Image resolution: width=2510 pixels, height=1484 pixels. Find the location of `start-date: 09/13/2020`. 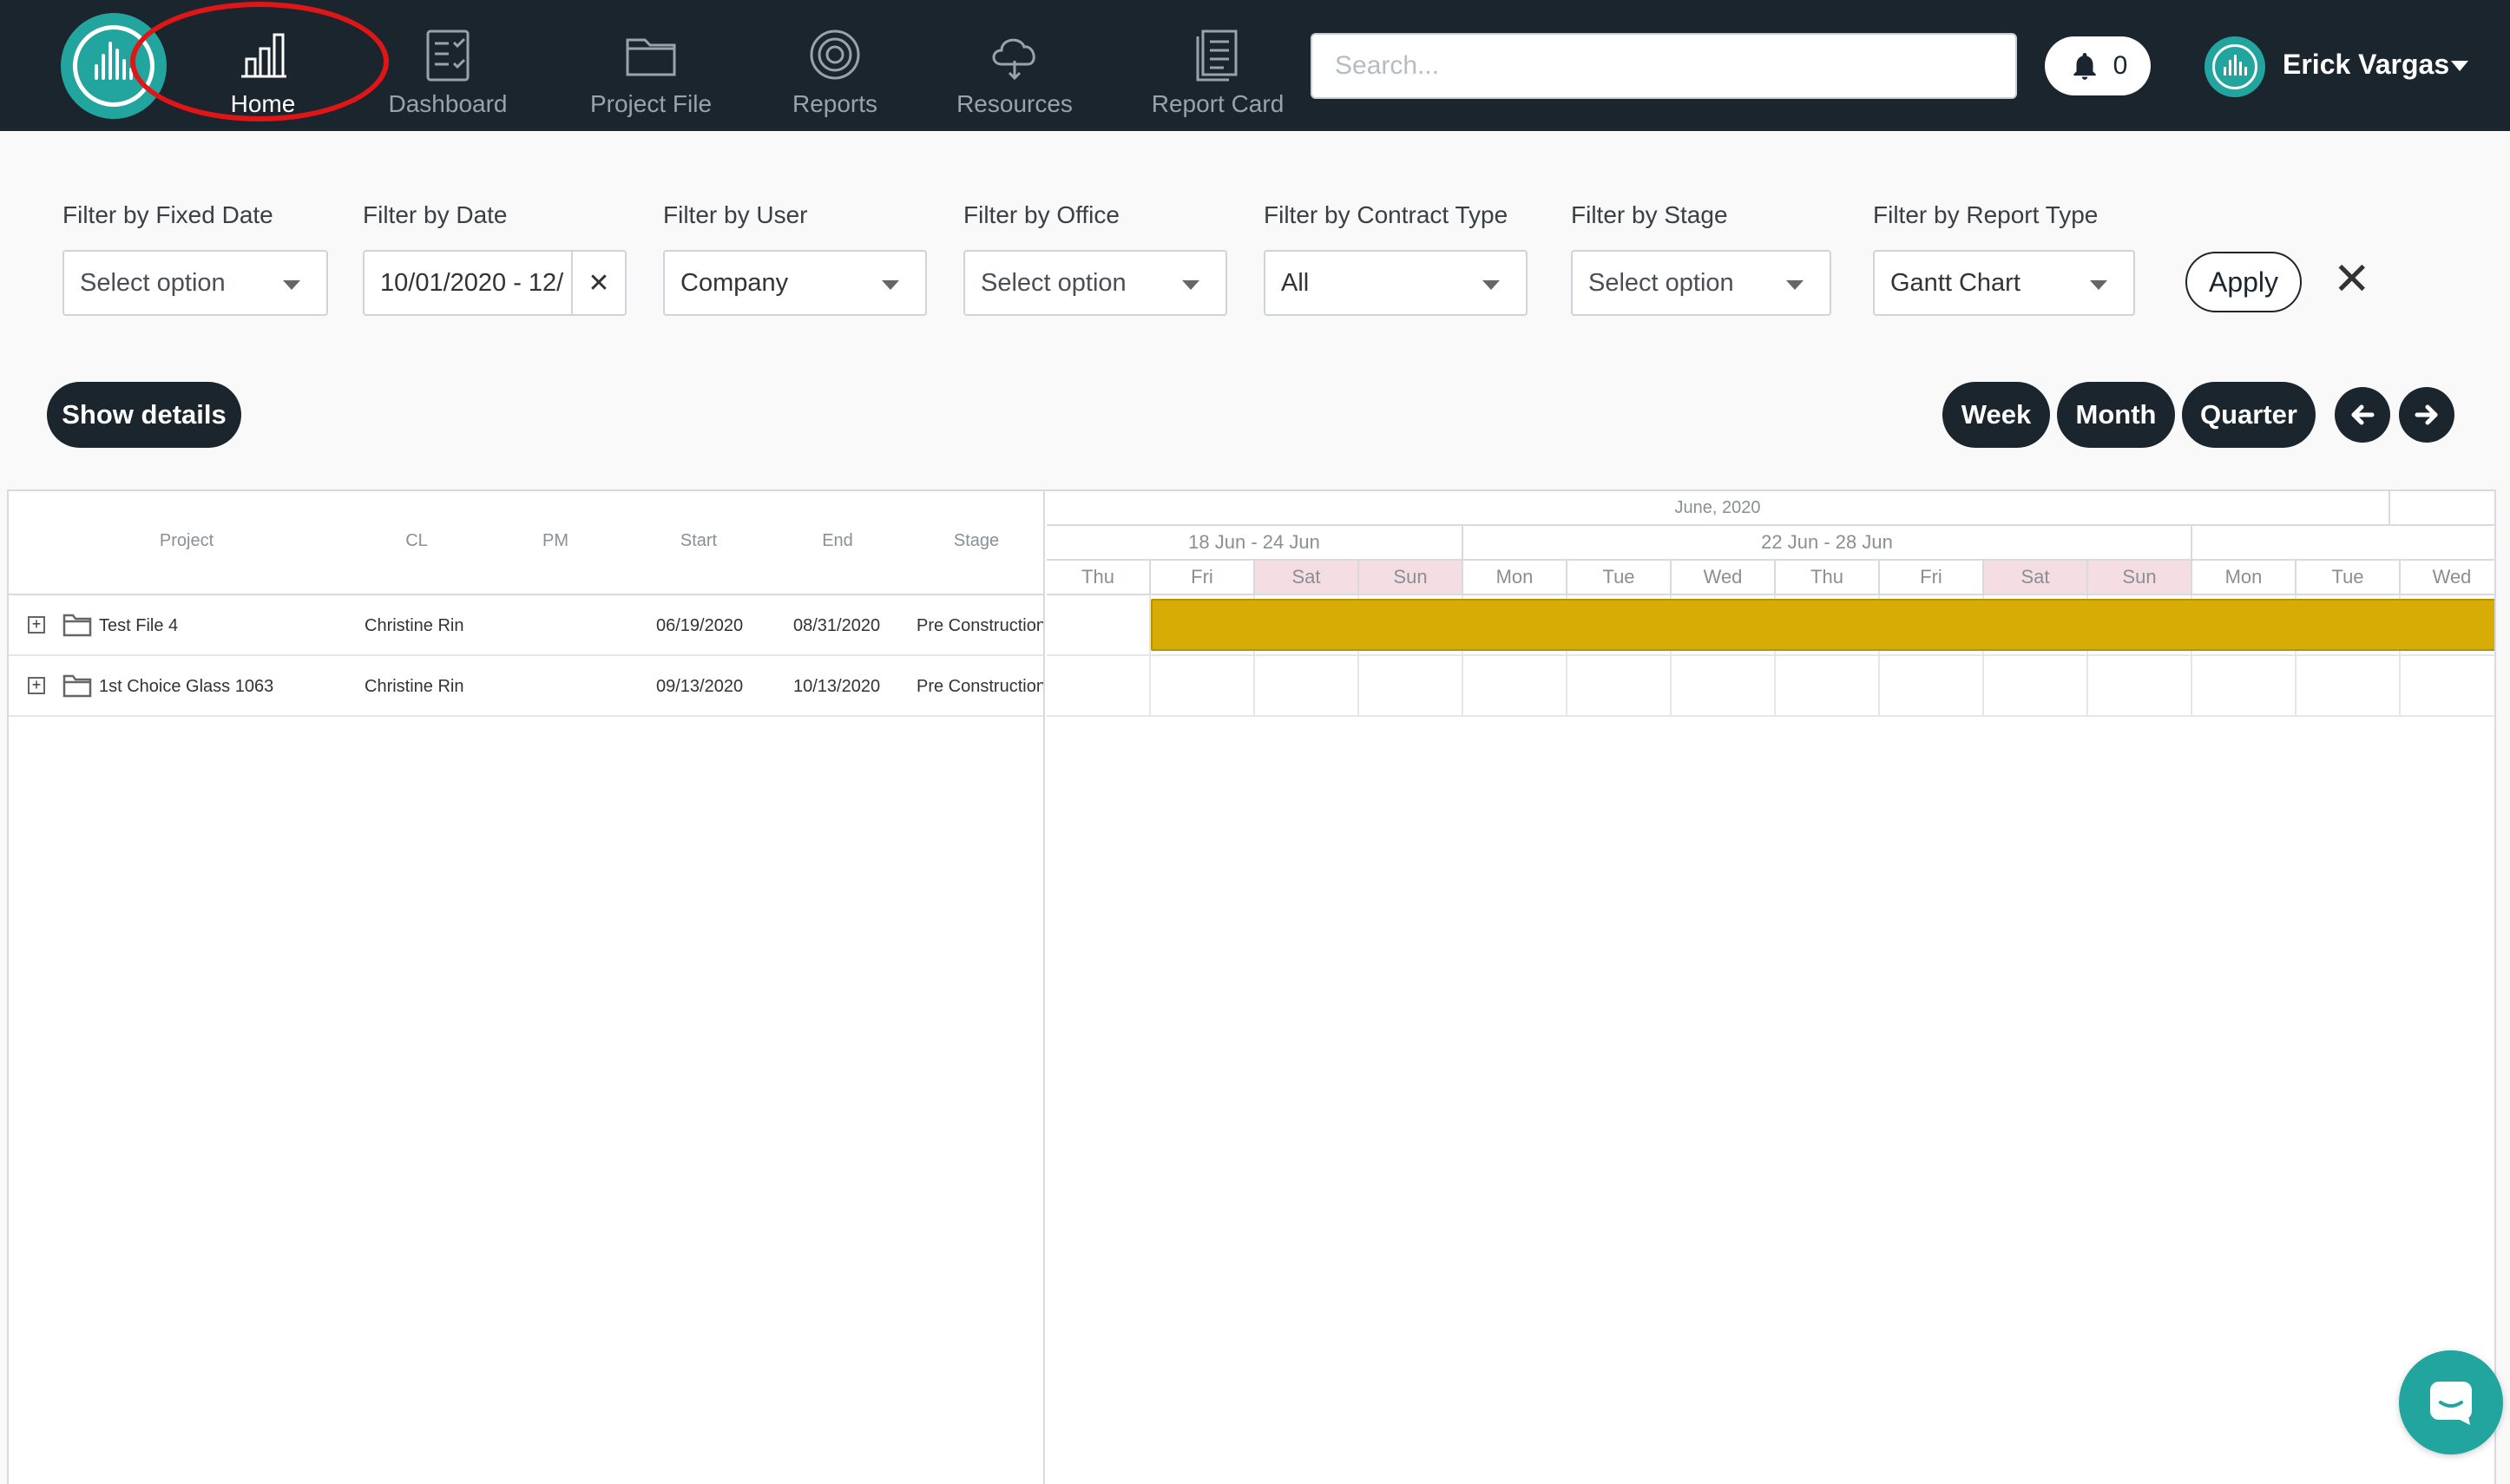

start-date: 09/13/2020 is located at coordinates (700, 686).